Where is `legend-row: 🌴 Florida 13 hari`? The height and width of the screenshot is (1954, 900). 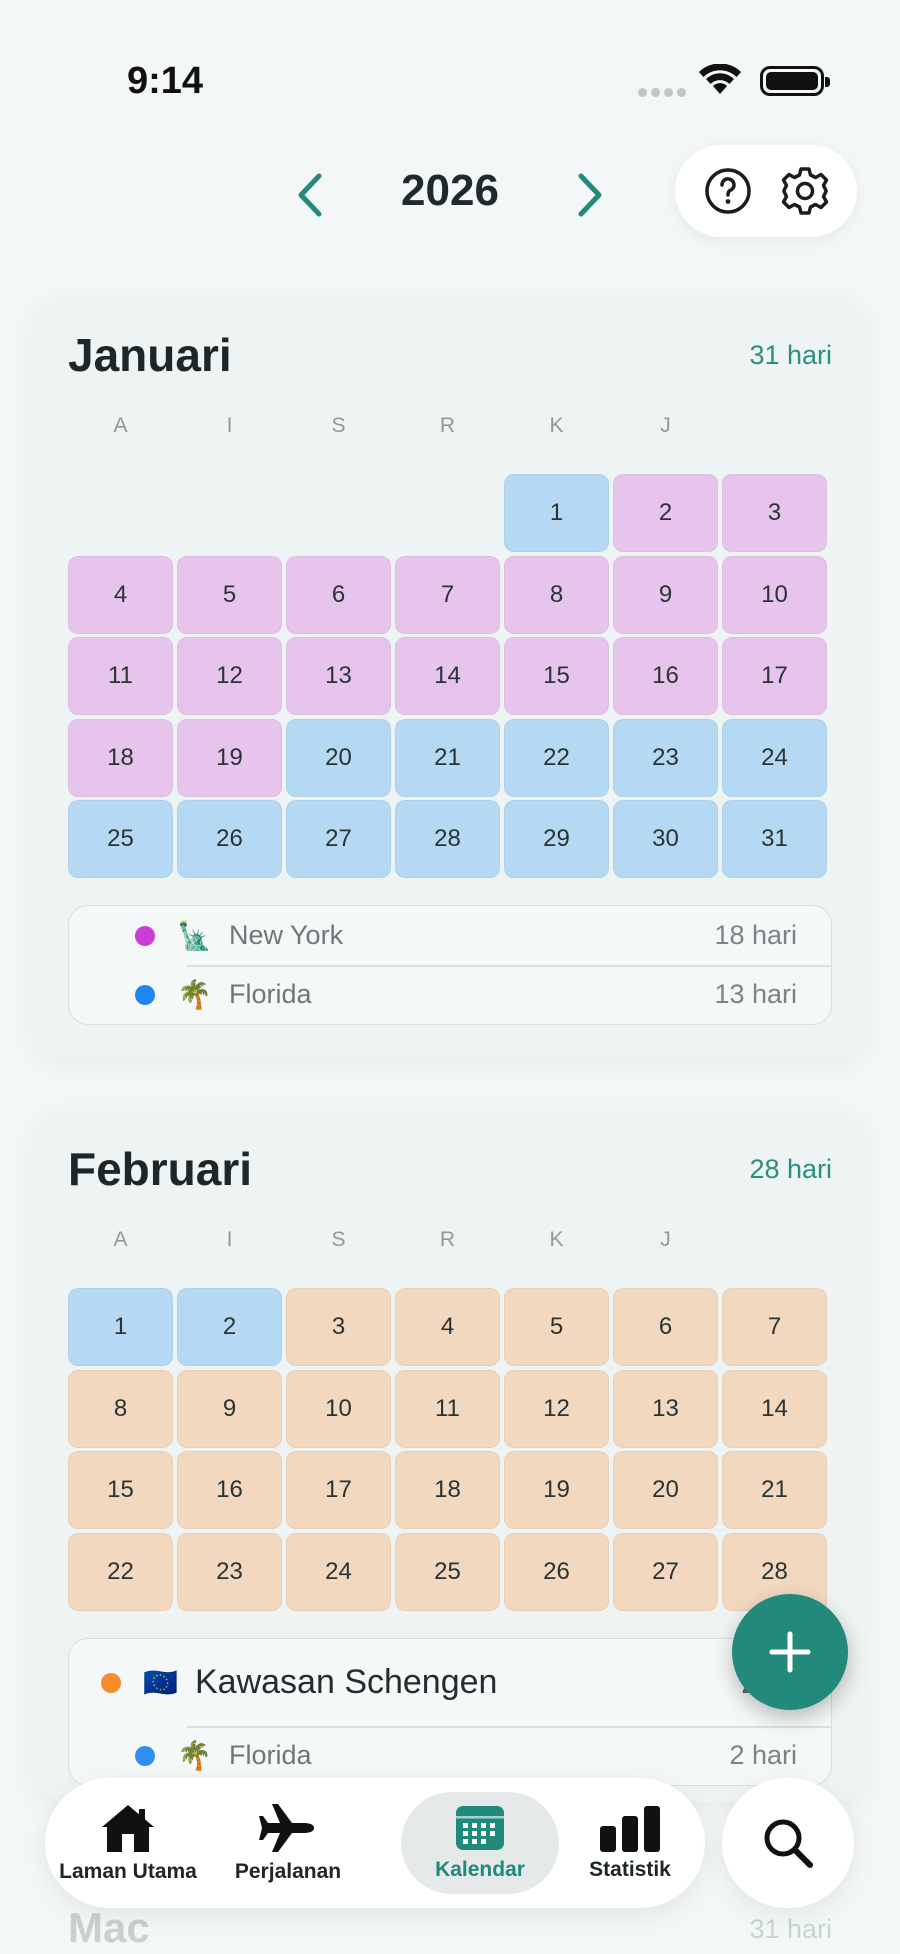
legend-row: 🌴 Florida 13 hari is located at coordinates (450, 994).